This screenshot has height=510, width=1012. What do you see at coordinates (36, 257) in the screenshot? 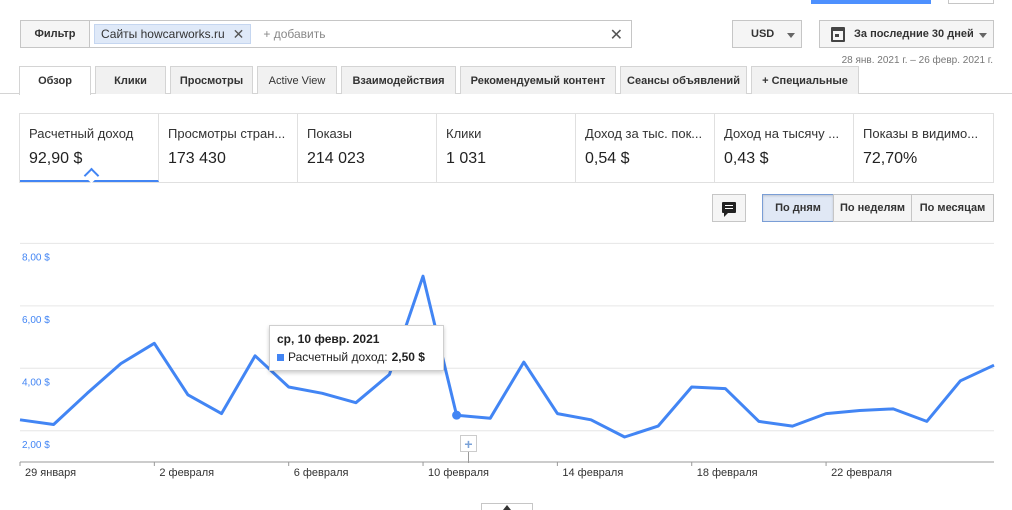
I see `y-tick-label: 8,00 $` at bounding box center [36, 257].